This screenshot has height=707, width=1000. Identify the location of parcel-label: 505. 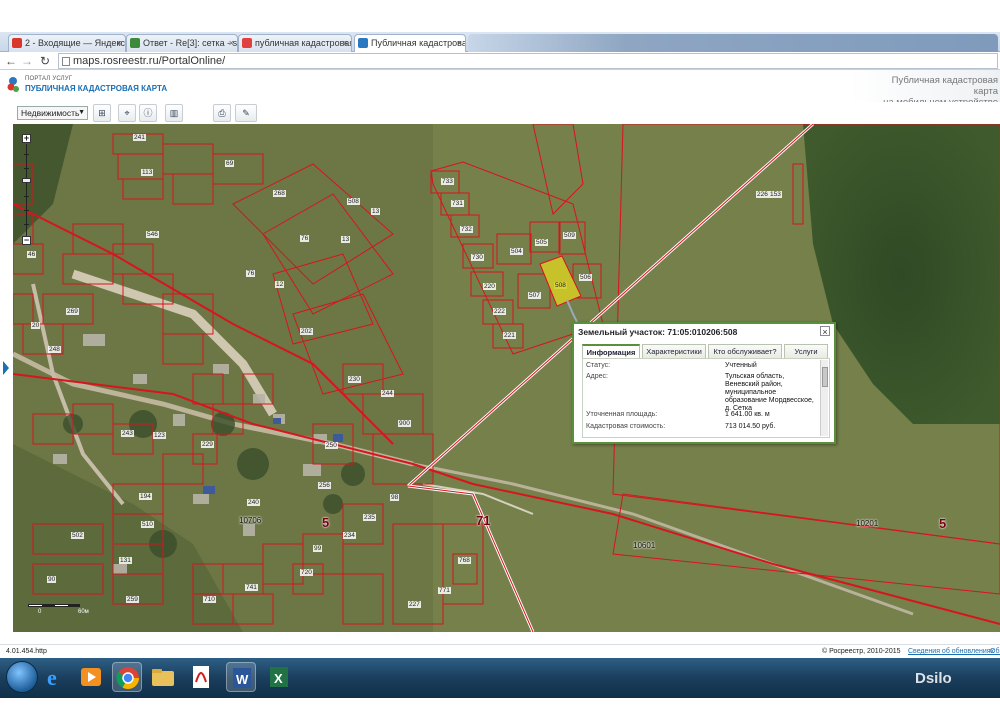
(541, 242).